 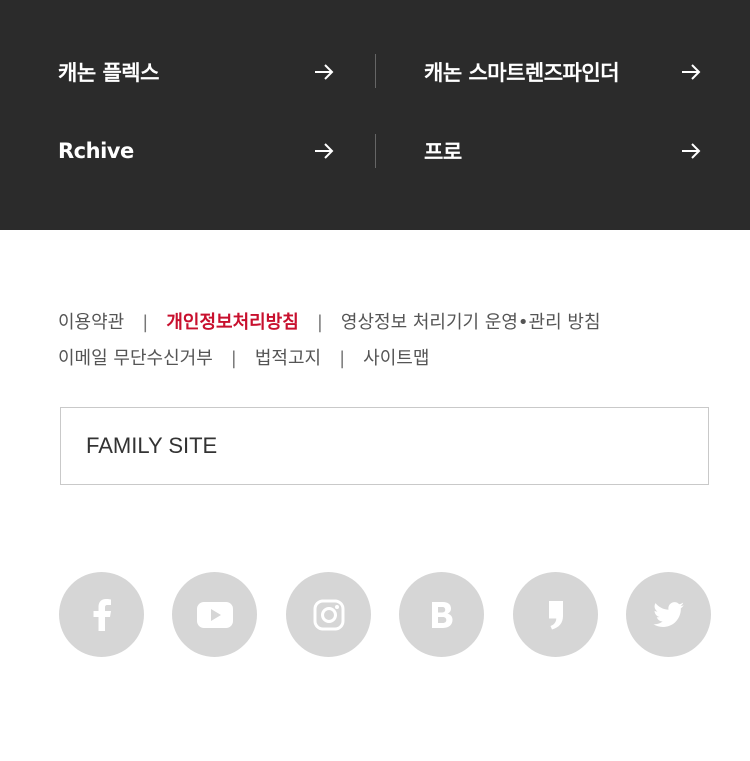 What do you see at coordinates (288, 358) in the screenshot?
I see `legal-notice-link: 법적고지` at bounding box center [288, 358].